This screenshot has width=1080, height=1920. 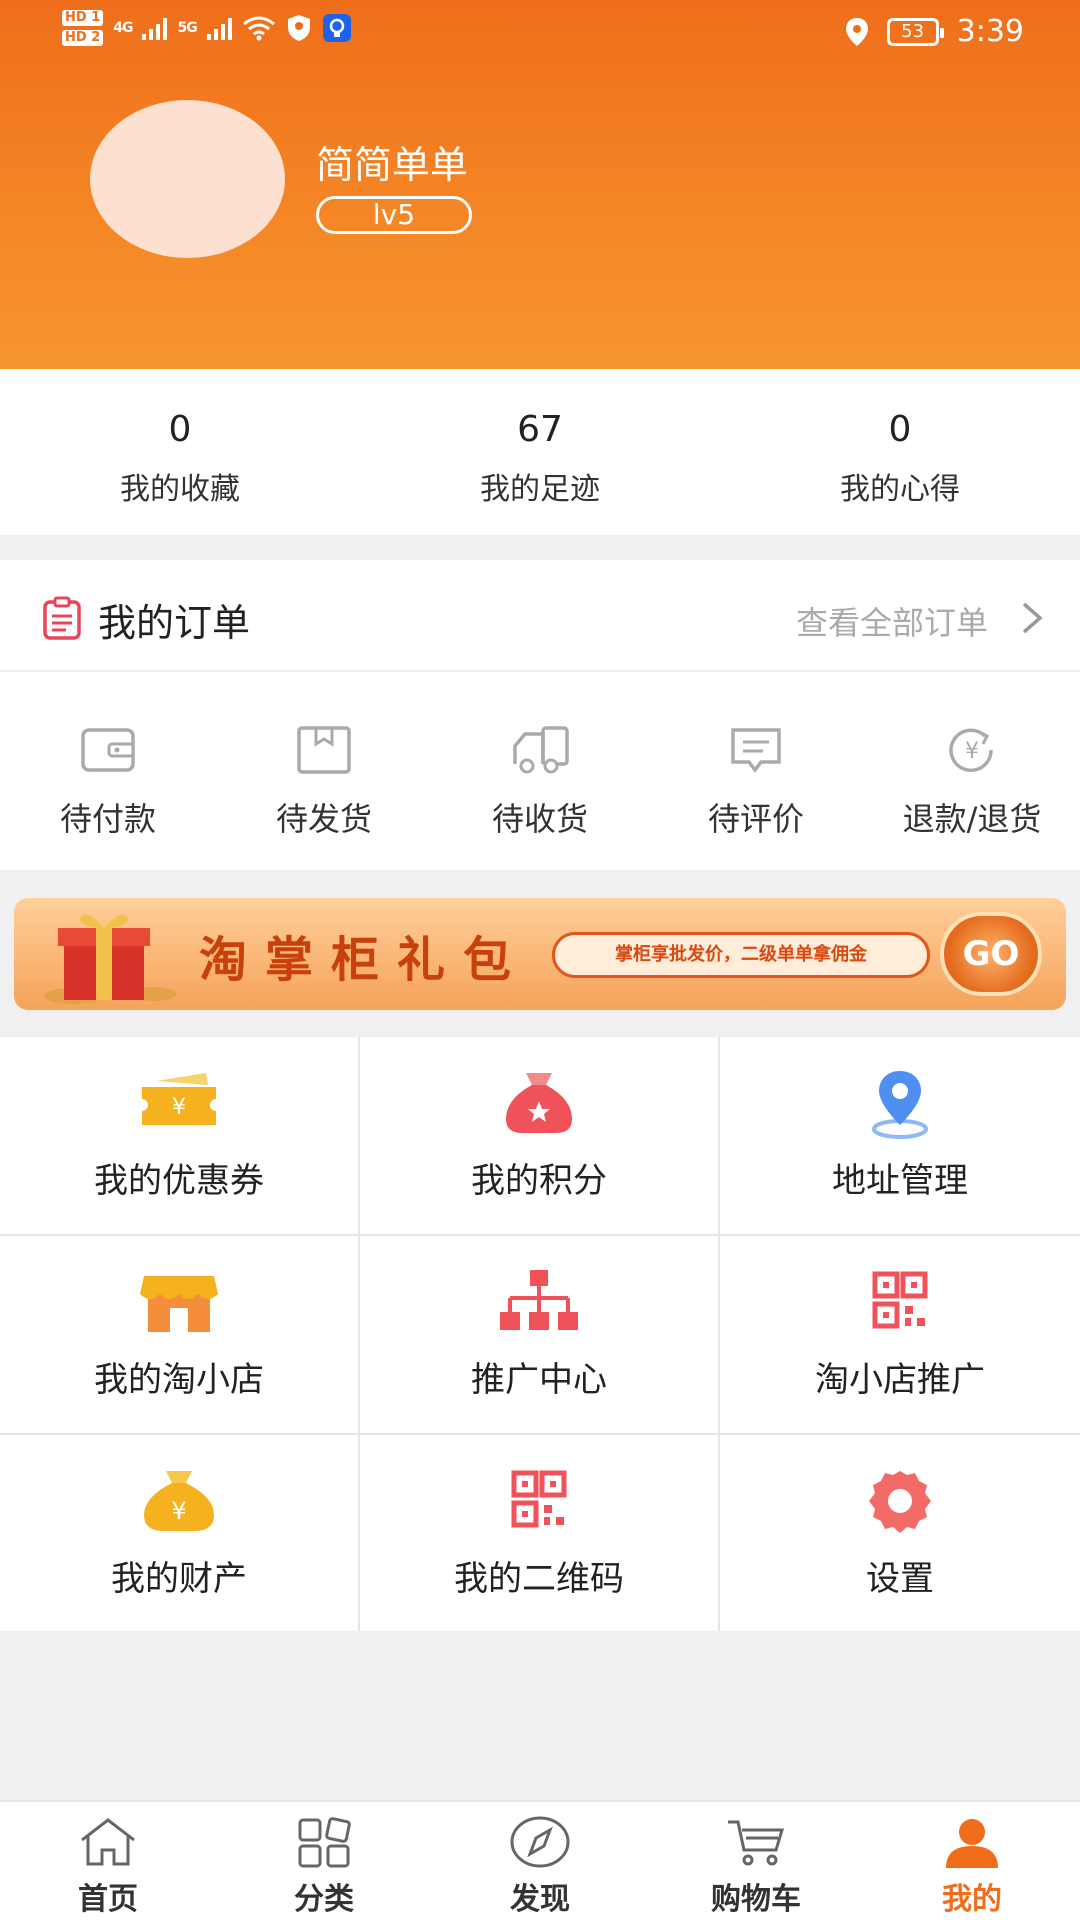 I want to click on order-label: 待付款, so click(x=107, y=819).